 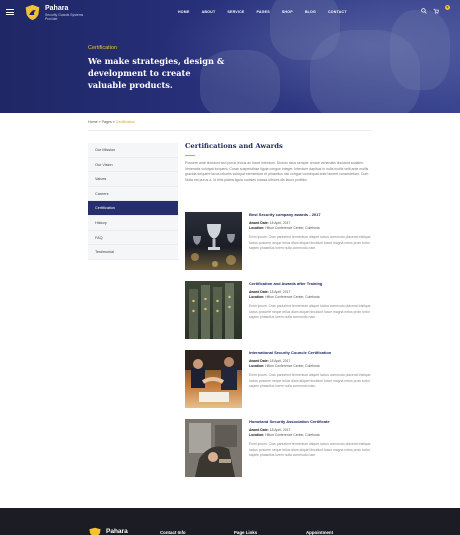 What do you see at coordinates (230, 130) in the screenshot?
I see `divider` at bounding box center [230, 130].